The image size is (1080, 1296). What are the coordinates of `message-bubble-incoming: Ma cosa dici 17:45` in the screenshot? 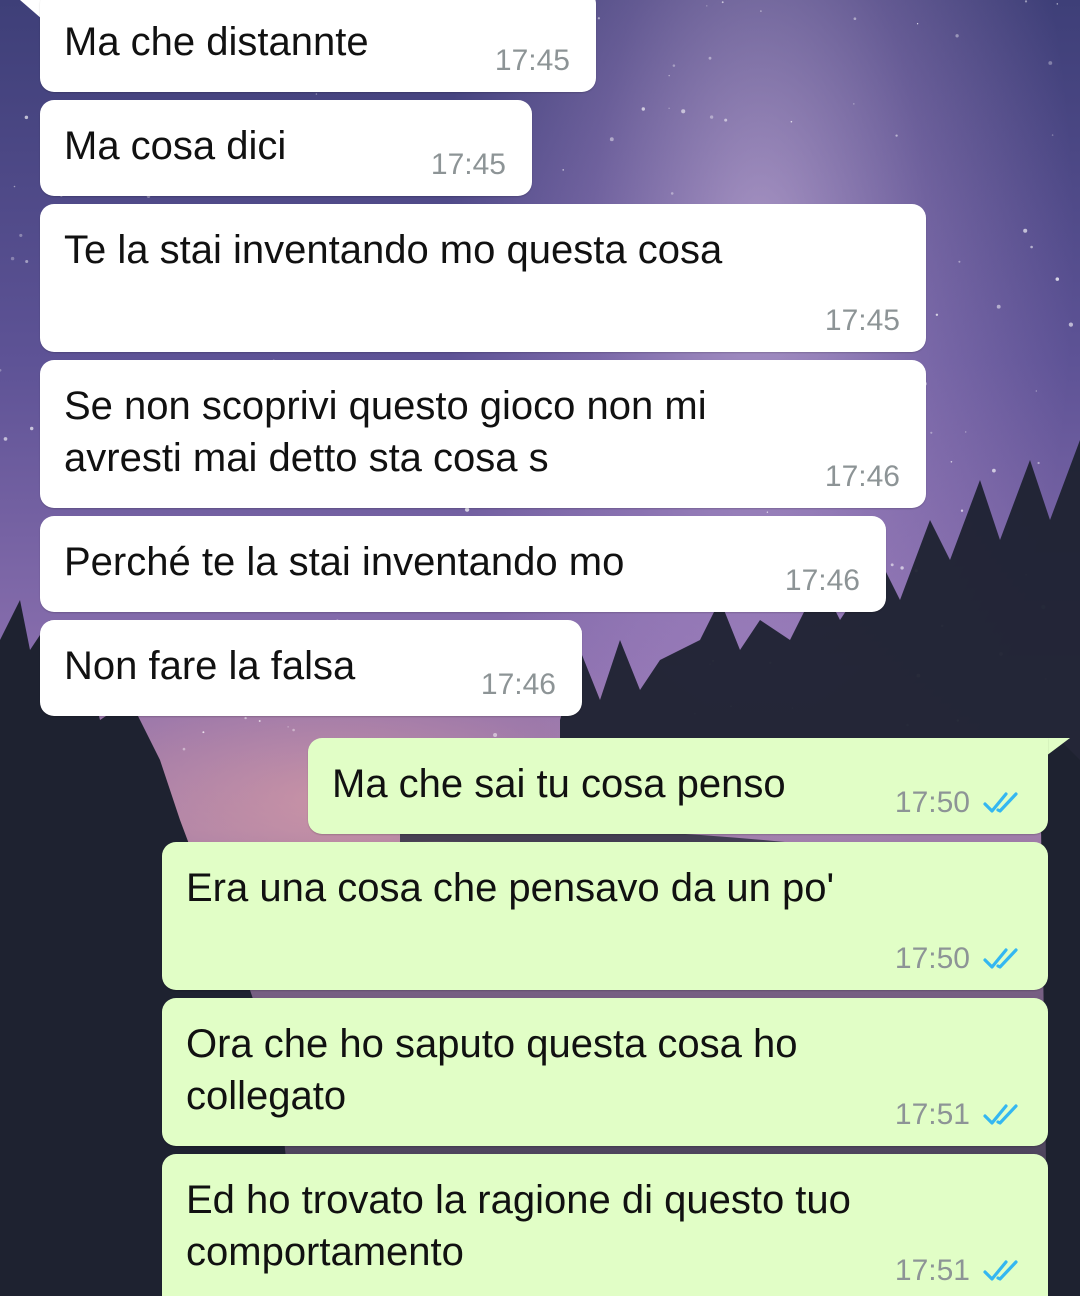 It's located at (286, 148).